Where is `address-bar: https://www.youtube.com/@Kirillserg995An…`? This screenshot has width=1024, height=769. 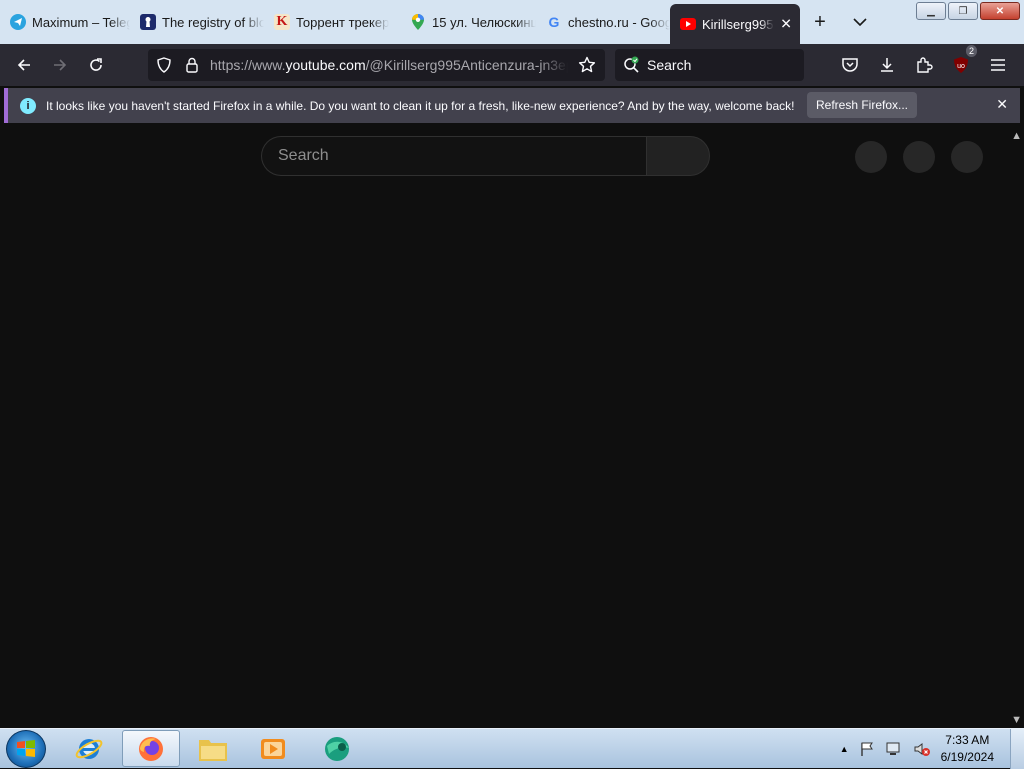 address-bar: https://www.youtube.com/@Kirillserg995An… is located at coordinates (376, 65).